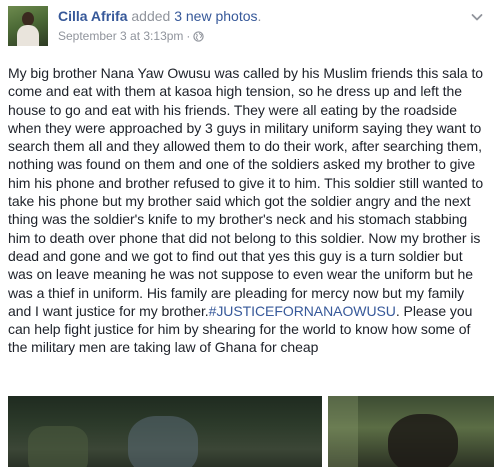 This screenshot has width=494, height=467. What do you see at coordinates (28, 19) in the screenshot?
I see `avatar-head` at bounding box center [28, 19].